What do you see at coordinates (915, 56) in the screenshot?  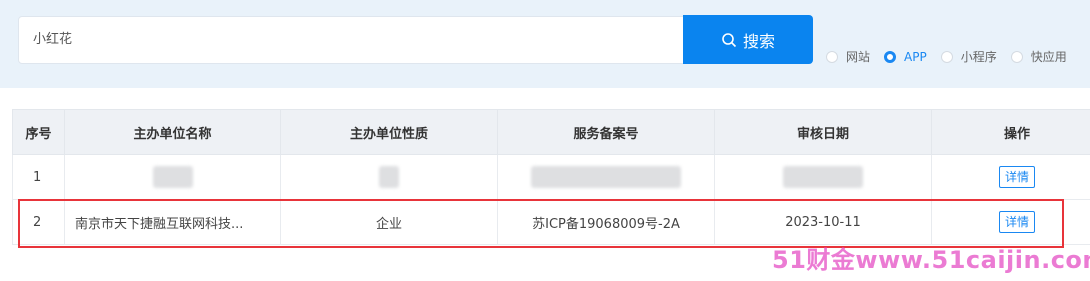 I see `radio-label: APP` at bounding box center [915, 56].